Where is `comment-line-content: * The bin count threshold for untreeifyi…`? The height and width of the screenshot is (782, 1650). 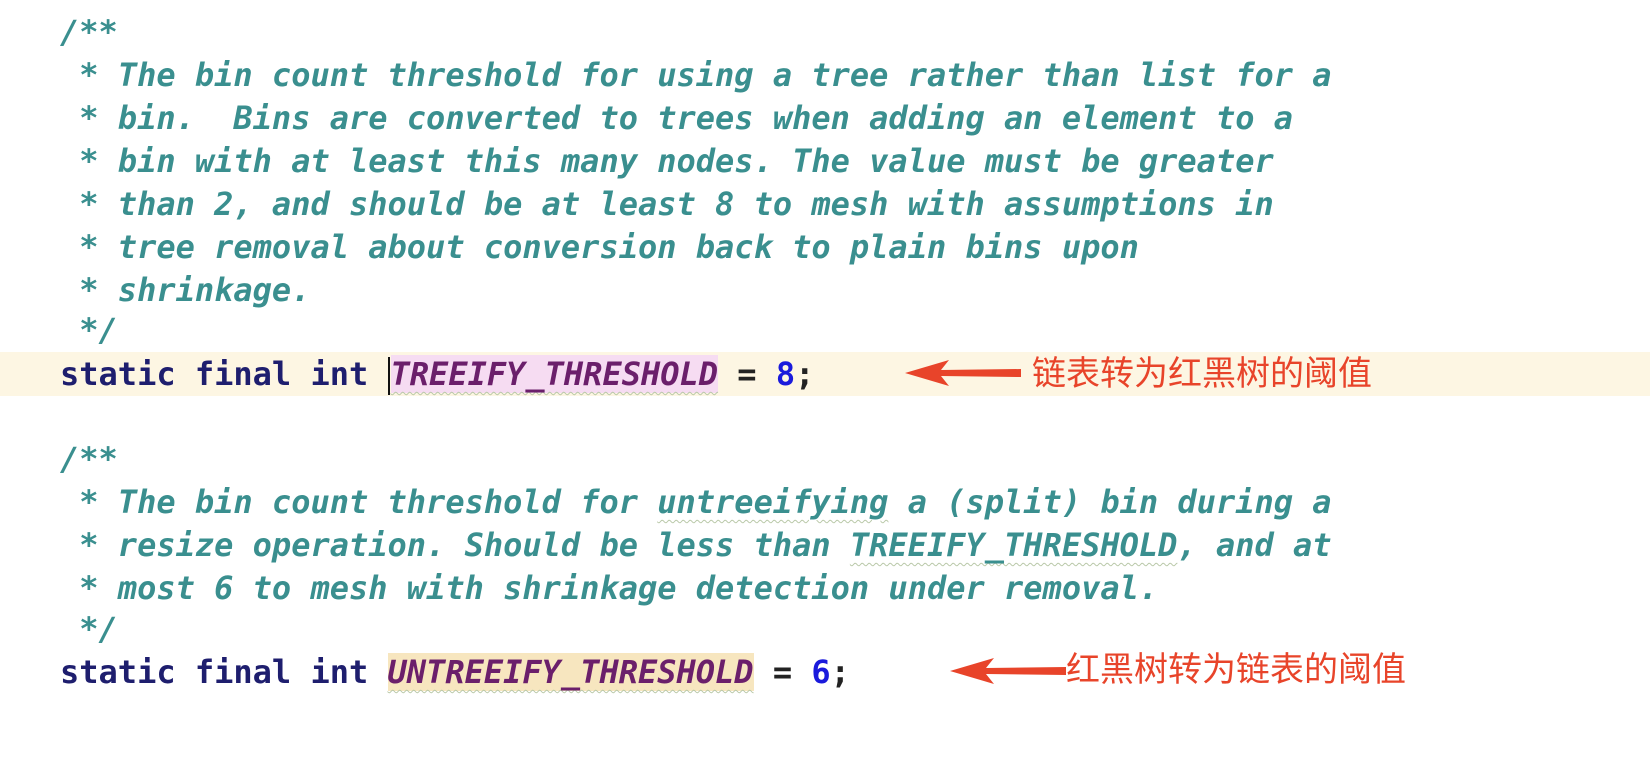 comment-line-content: * The bin count threshold for untreeifyi… is located at coordinates (696, 502).